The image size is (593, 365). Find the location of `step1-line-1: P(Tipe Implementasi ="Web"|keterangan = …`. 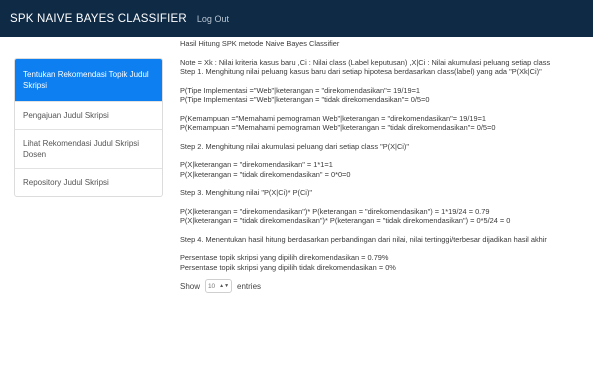

step1-line-1: P(Tipe Implementasi ="Web"|keterangan = … is located at coordinates (300, 90).